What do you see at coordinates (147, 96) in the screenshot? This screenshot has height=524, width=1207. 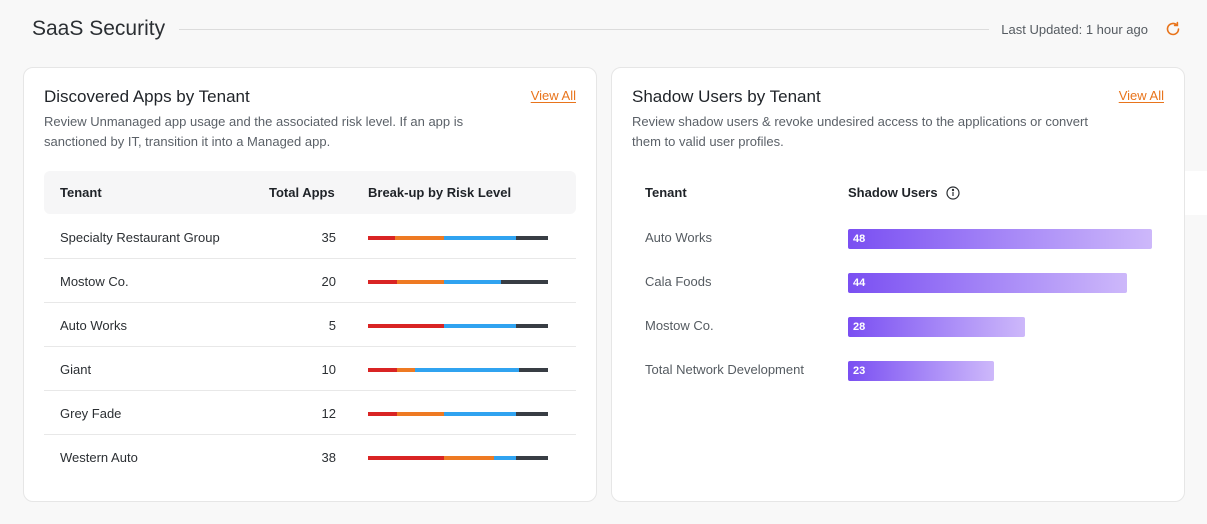 I see `discovered-apps-title: Discovered Apps by Tenant` at bounding box center [147, 96].